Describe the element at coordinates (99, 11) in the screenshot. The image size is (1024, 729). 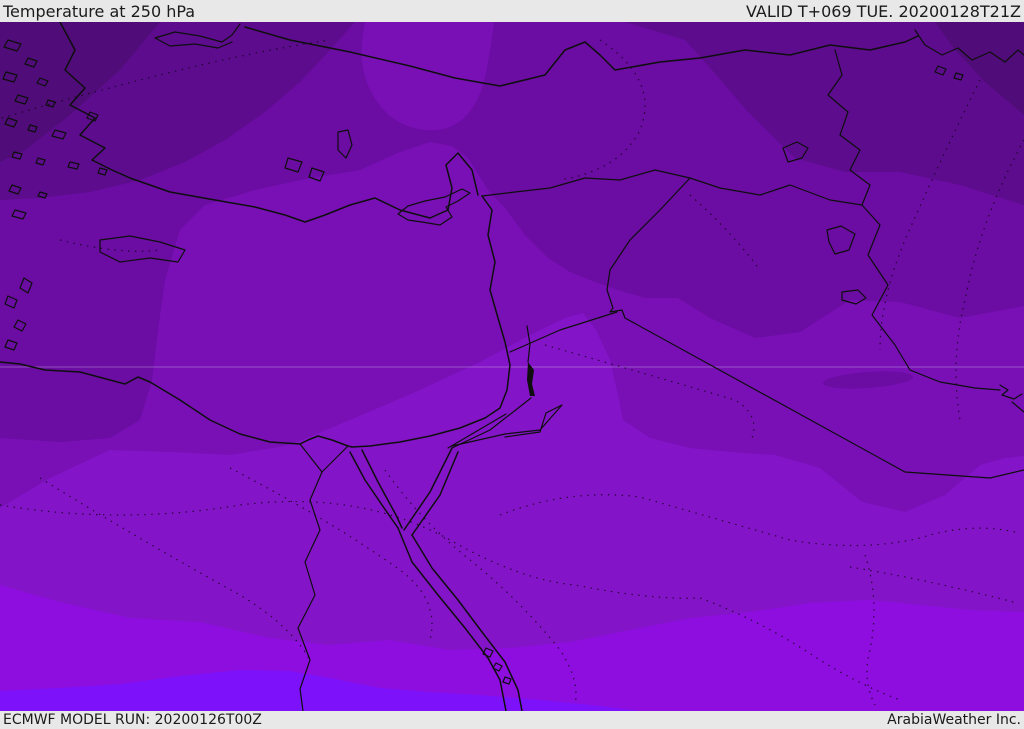
I see `map-title: Temperature at 250 hPa` at that location.